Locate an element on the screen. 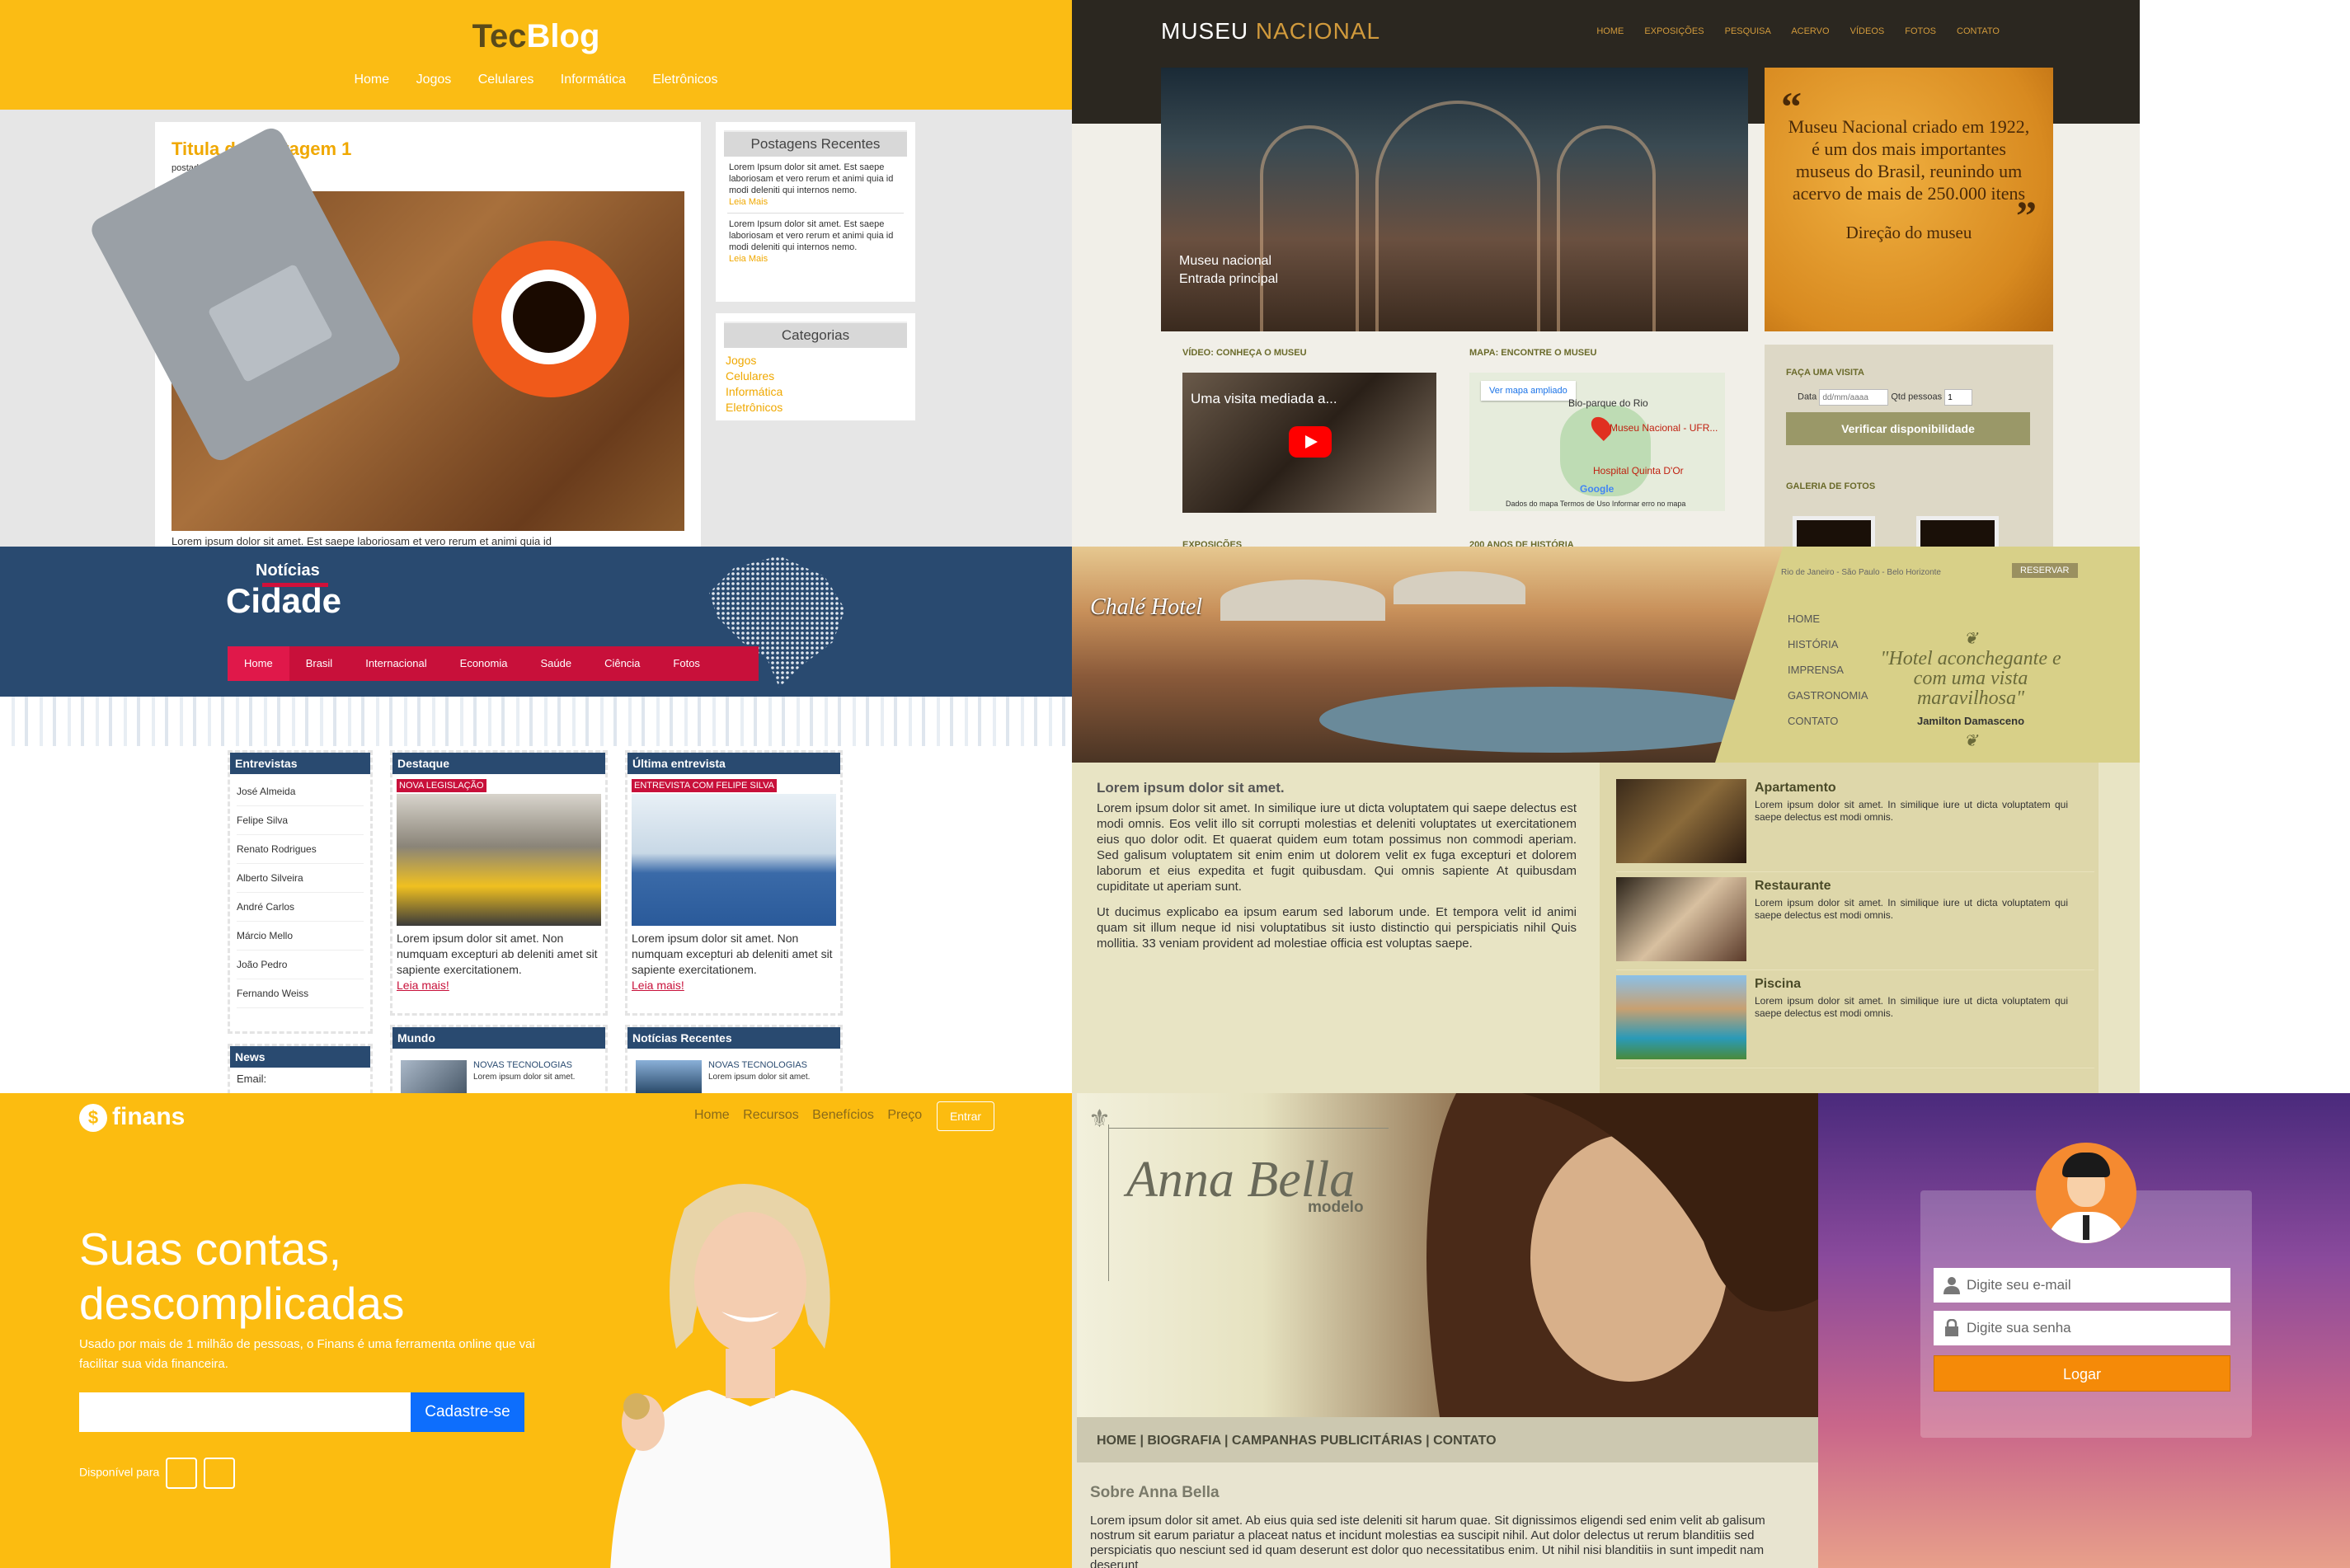 This screenshot has height=1568, width=2350. signup-email-input is located at coordinates (245, 1412).